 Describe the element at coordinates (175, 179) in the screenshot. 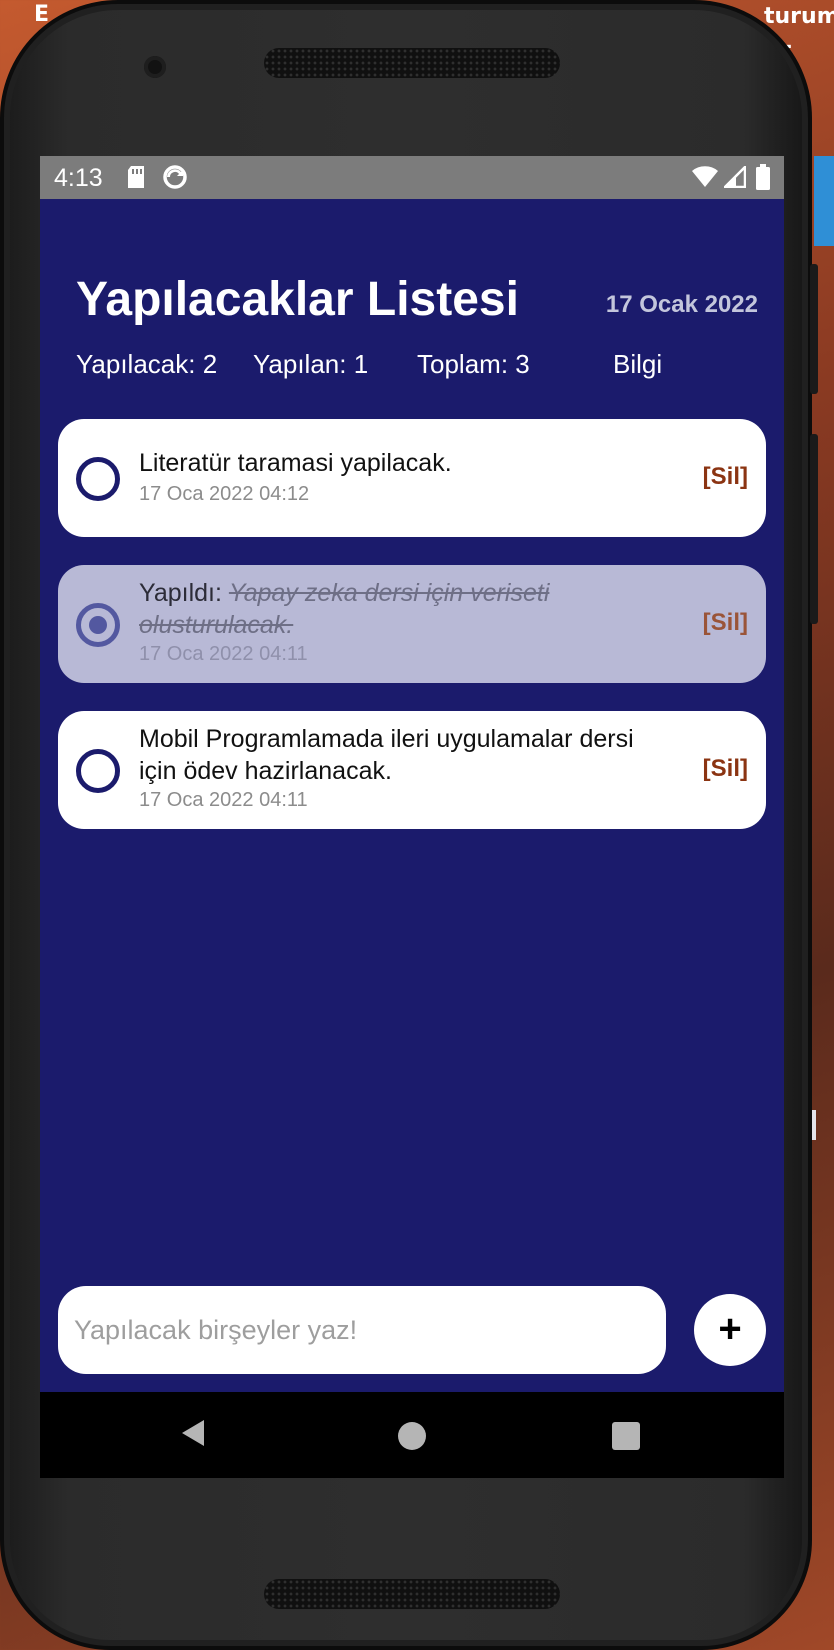

I see `sync-icon` at that location.